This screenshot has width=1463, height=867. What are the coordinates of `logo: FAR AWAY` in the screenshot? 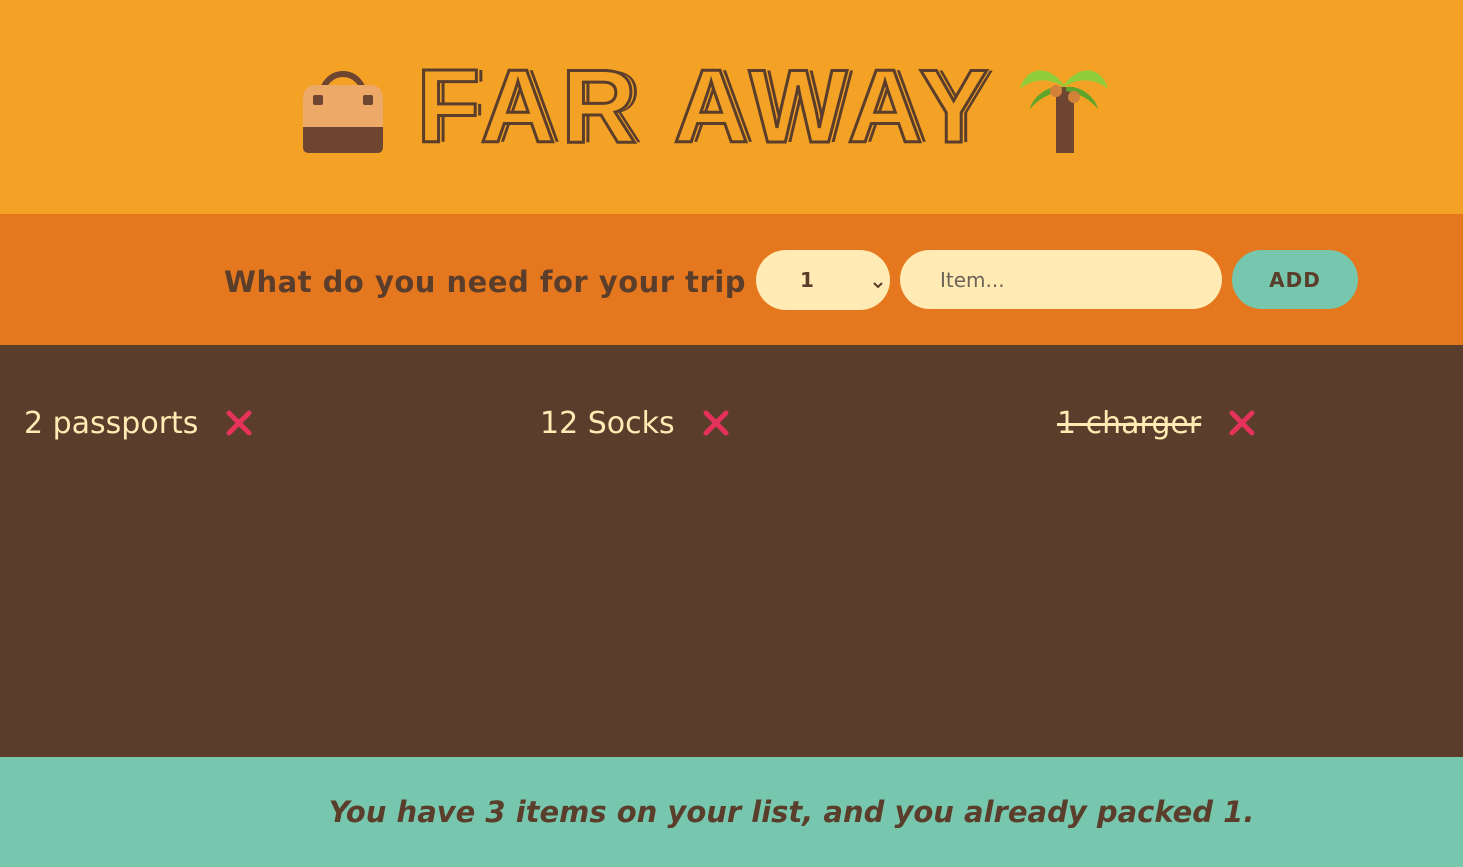 It's located at (702, 107).